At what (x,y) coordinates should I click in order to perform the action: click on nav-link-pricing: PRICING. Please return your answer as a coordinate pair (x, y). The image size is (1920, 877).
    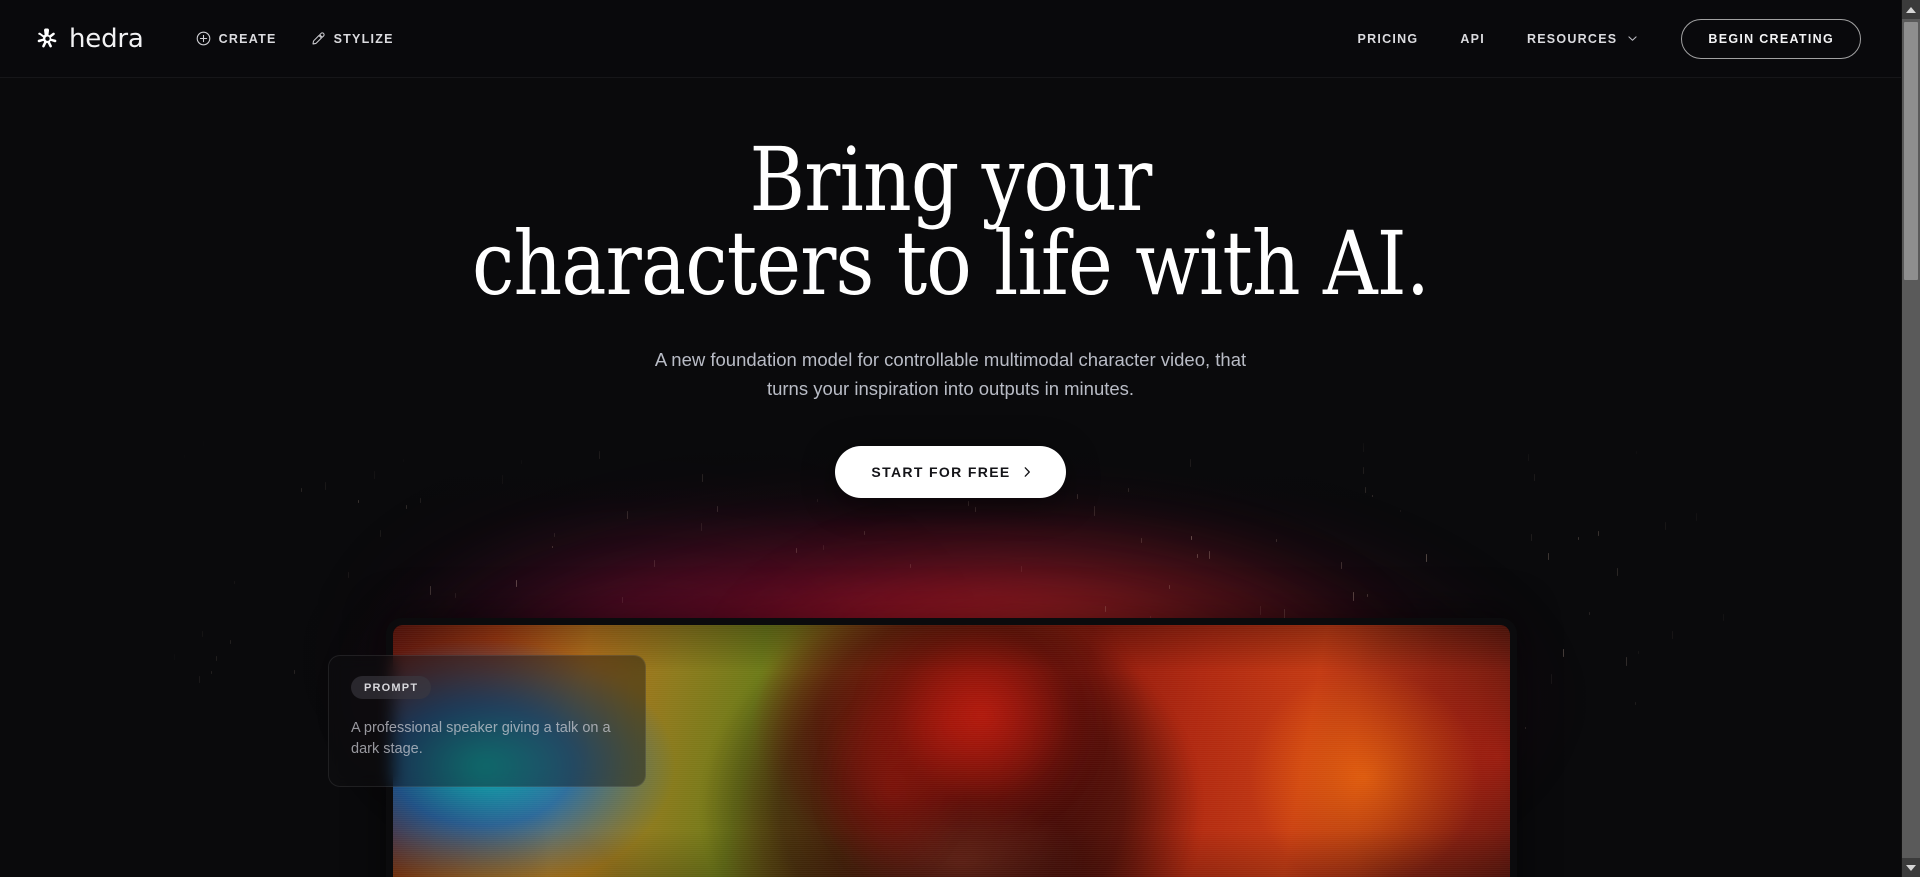
    Looking at the image, I should click on (1388, 39).